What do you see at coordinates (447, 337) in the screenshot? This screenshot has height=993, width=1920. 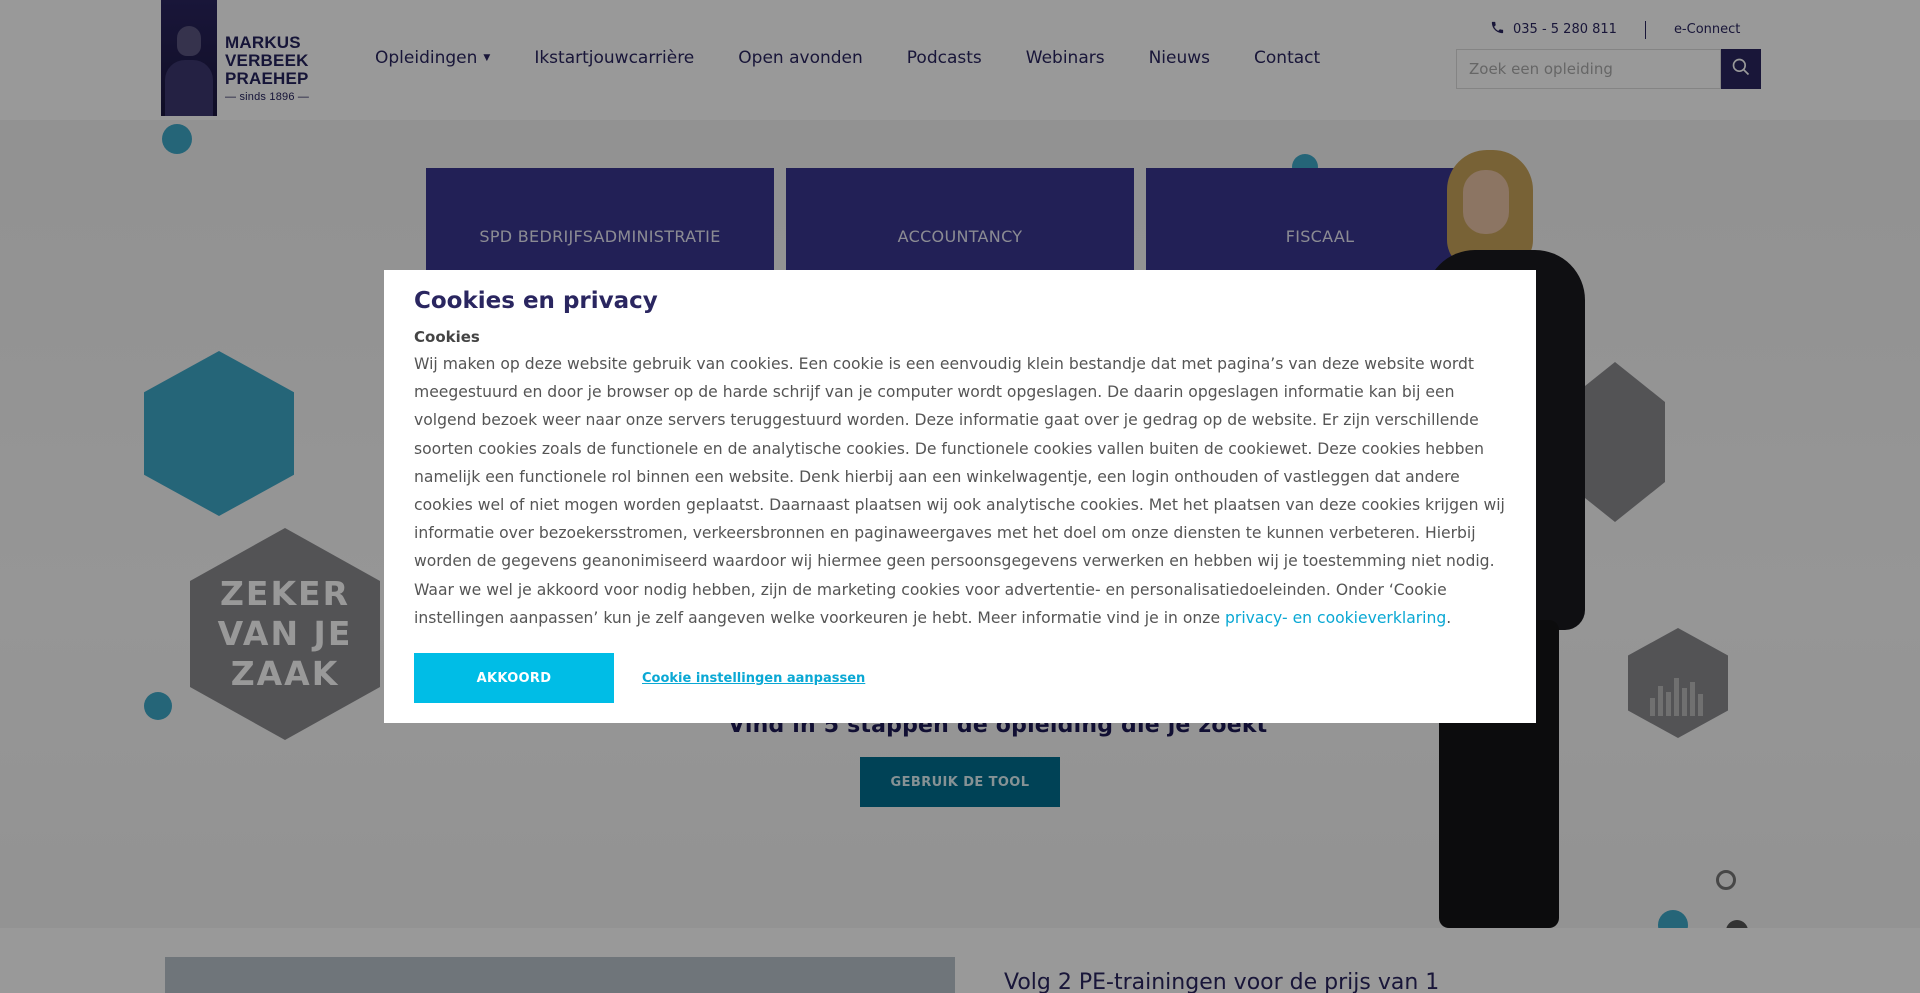 I see `modal-subtitle: Cookies` at bounding box center [447, 337].